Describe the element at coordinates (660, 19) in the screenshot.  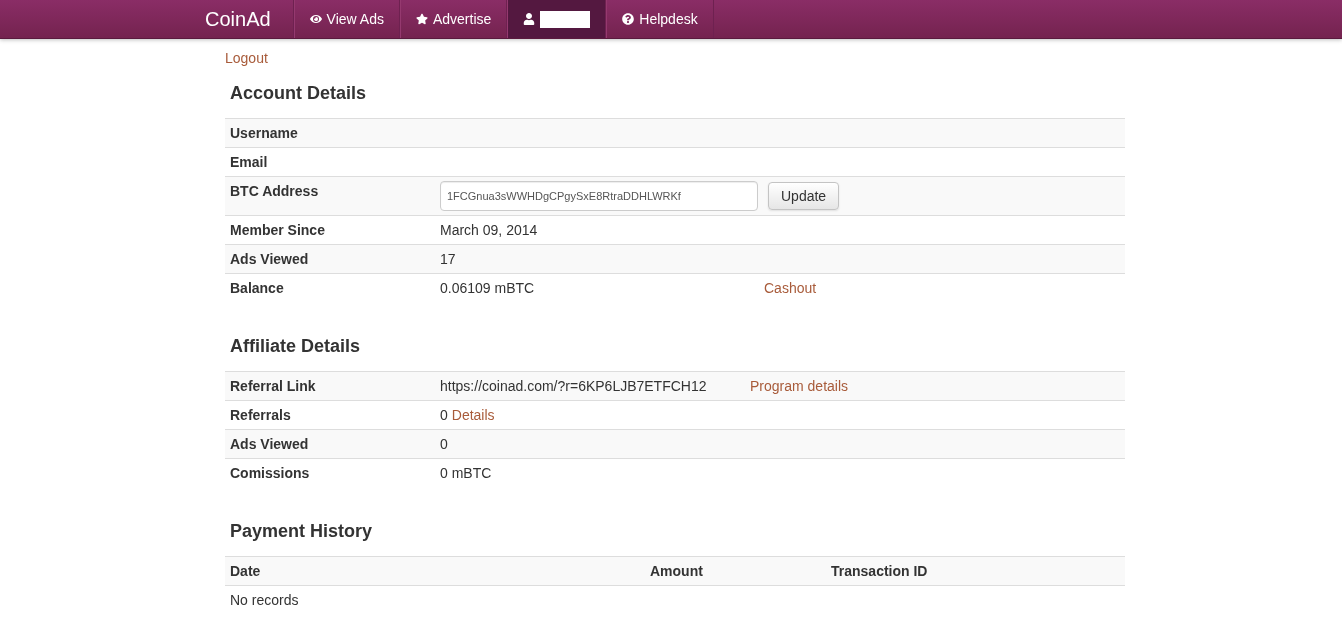
I see `nav-item: Helpdesk` at that location.